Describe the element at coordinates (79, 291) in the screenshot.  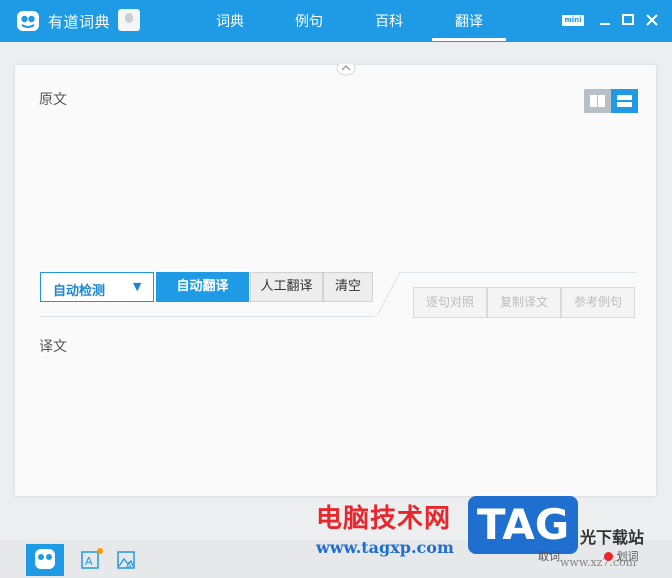
I see `language-select-value: 自动检测` at that location.